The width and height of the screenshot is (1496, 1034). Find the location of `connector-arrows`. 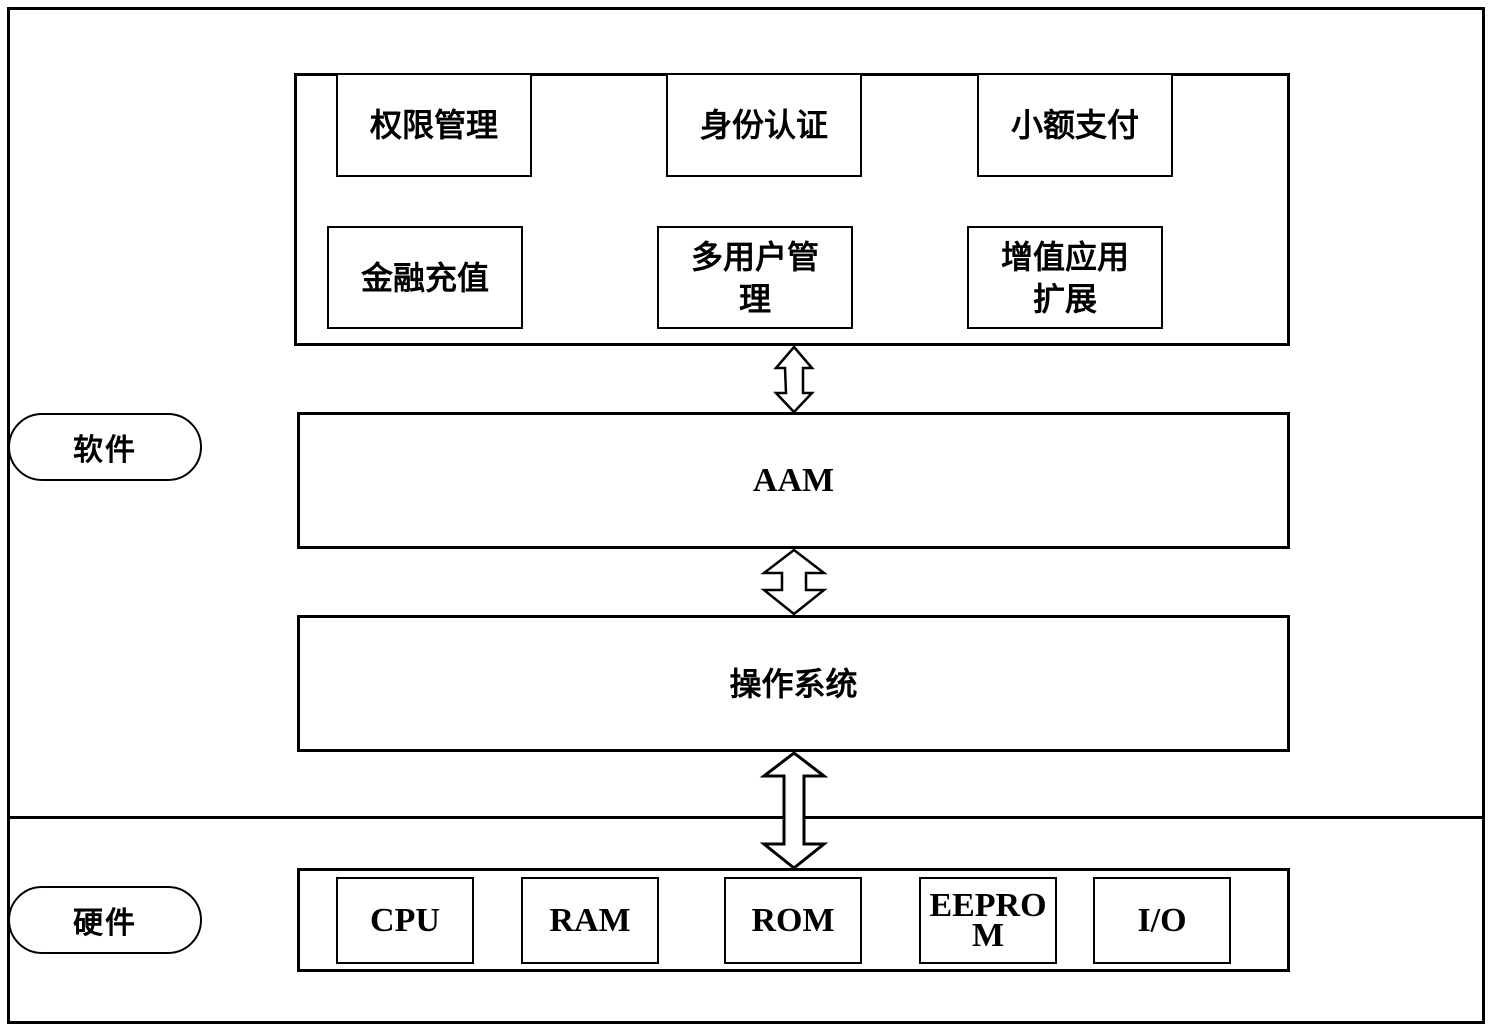

connector-arrows is located at coordinates (794, 607).